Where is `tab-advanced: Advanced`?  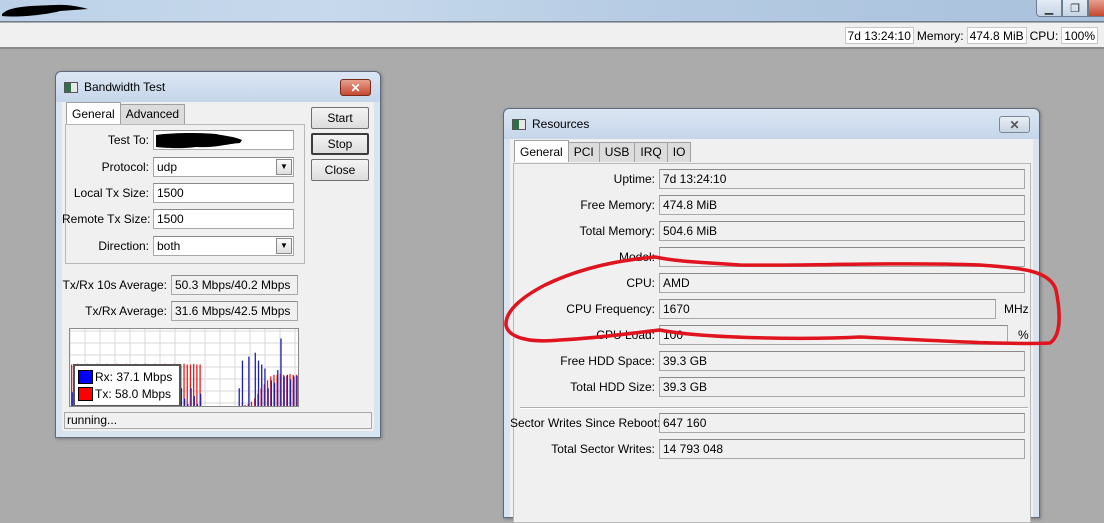 tab-advanced: Advanced is located at coordinates (152, 114).